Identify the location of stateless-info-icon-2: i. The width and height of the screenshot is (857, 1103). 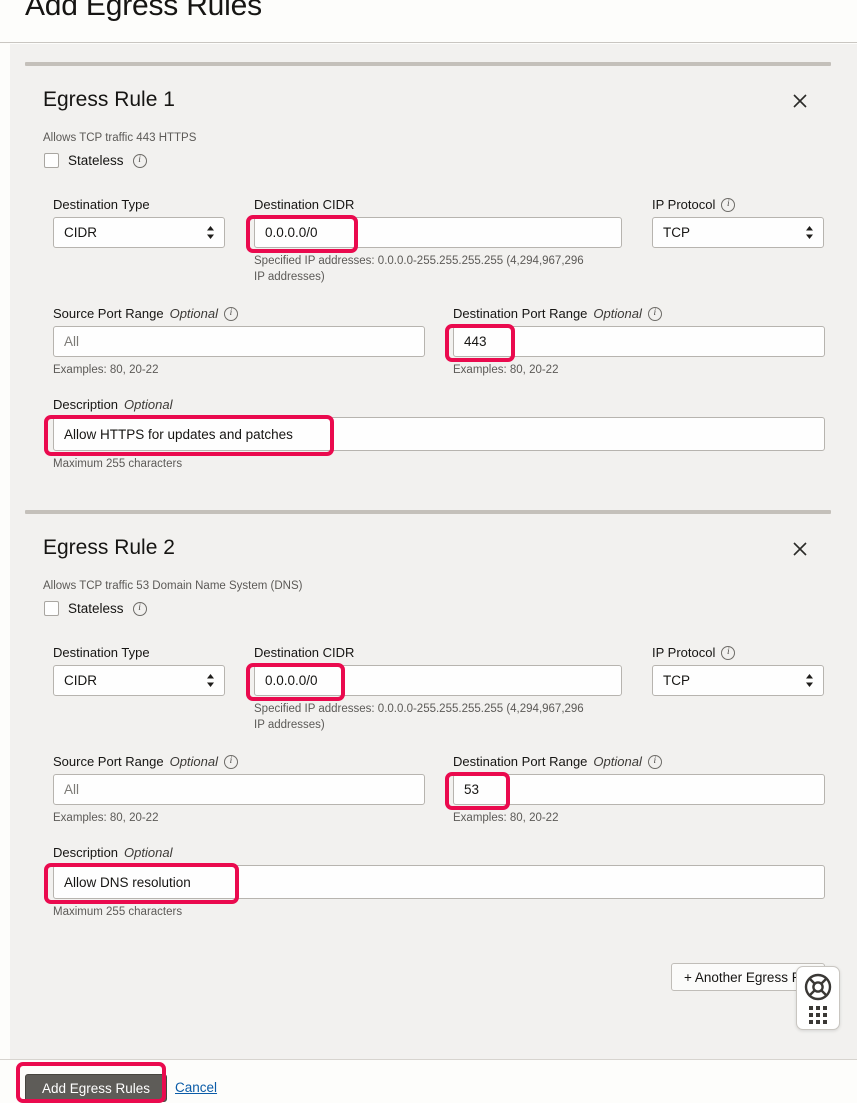
(139, 608).